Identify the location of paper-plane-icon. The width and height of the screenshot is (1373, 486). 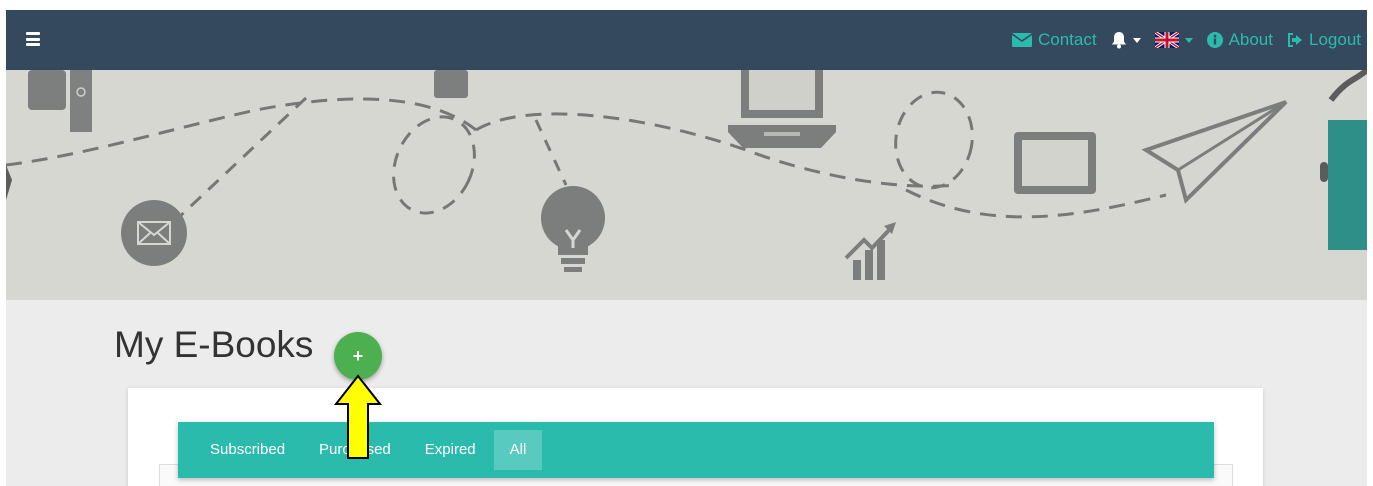
(1214, 152).